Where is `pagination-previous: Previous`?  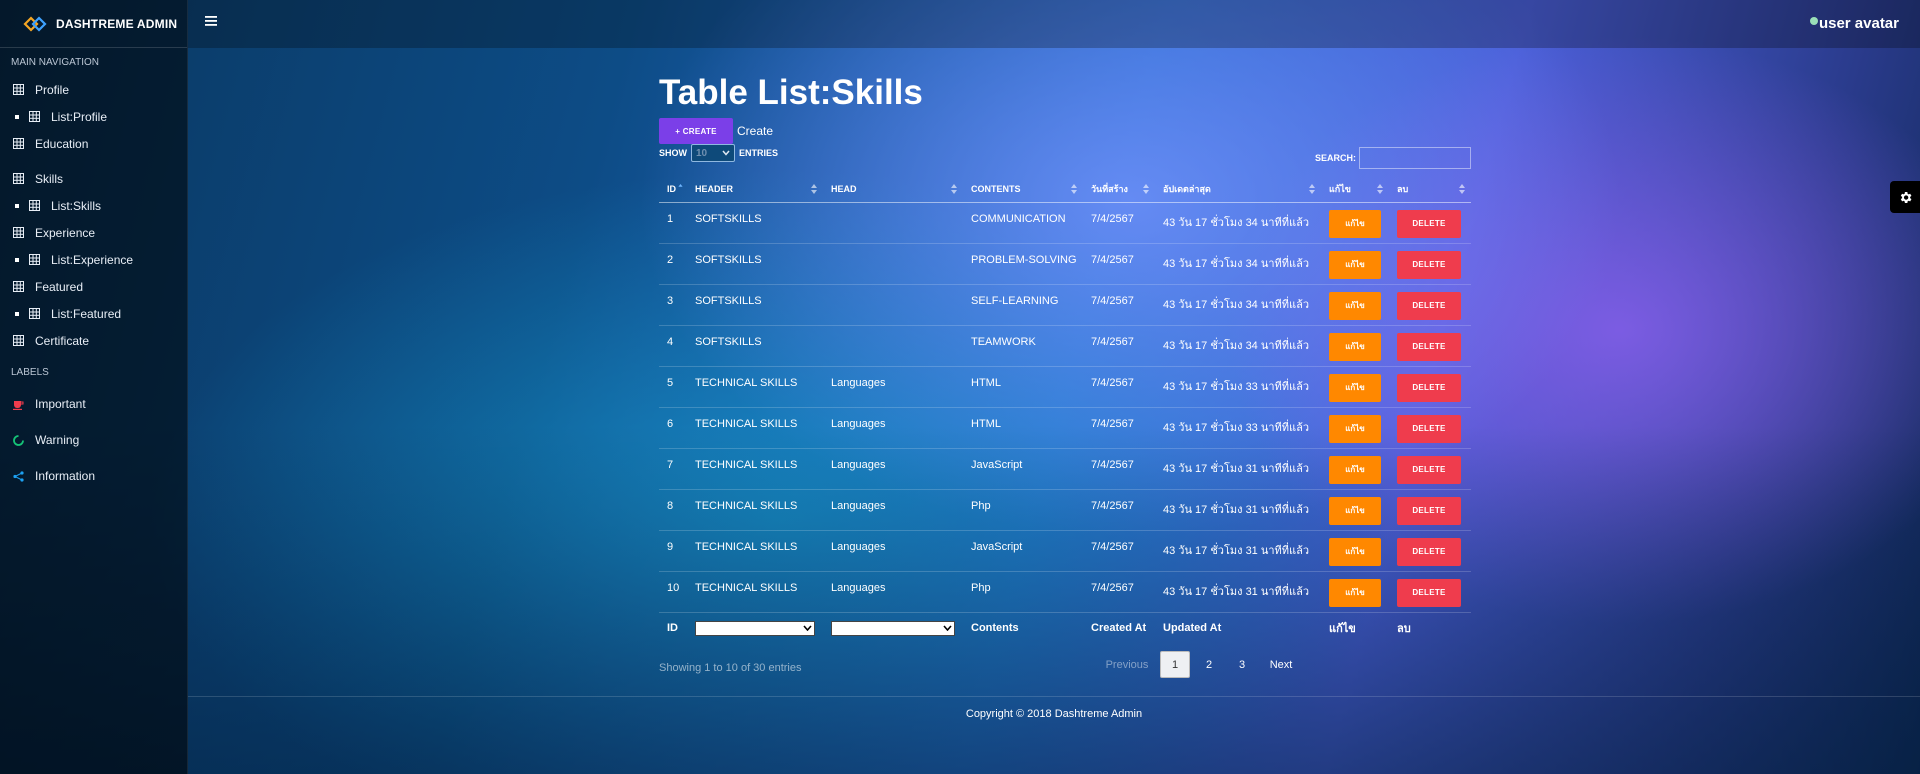
pagination-previous: Previous is located at coordinates (1127, 664).